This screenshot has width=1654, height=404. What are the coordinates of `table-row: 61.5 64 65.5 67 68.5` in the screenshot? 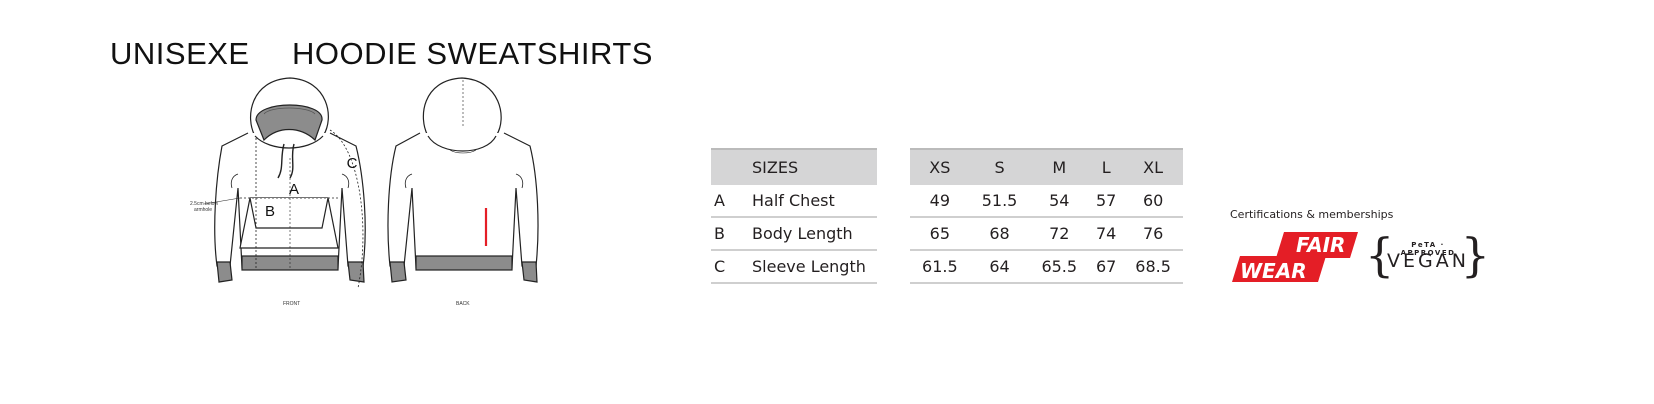 It's located at (1046, 267).